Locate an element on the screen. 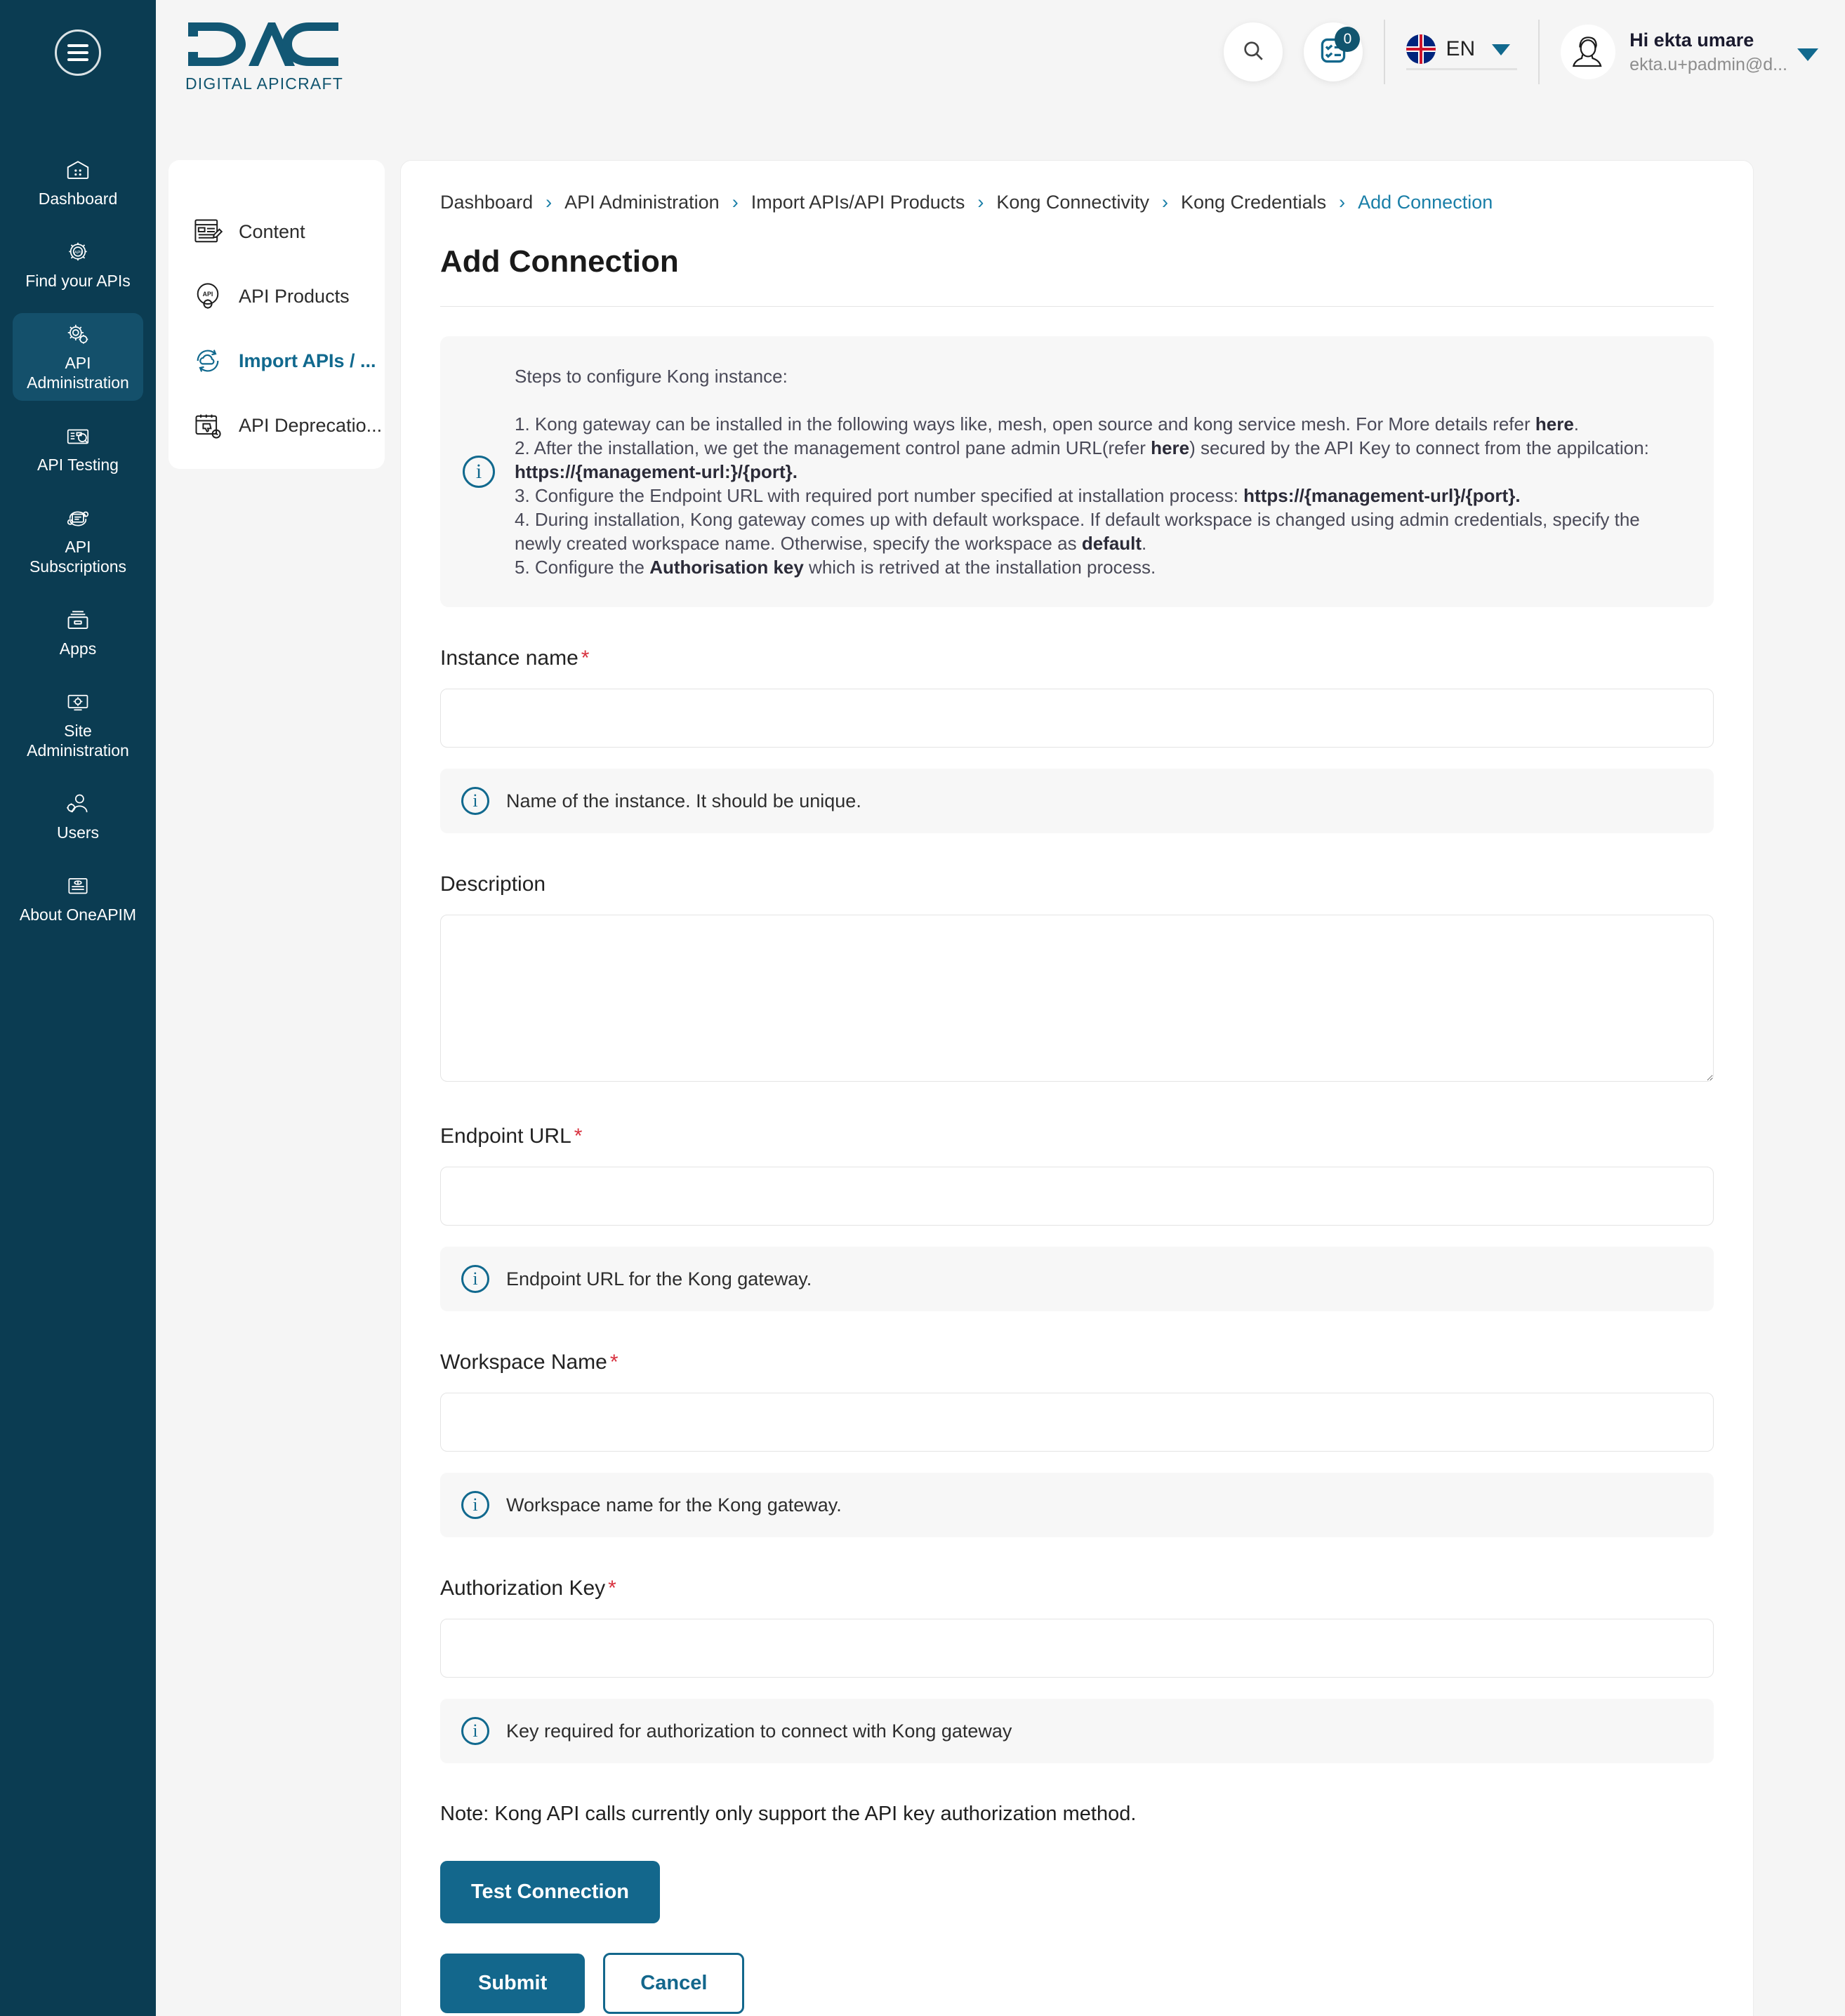  endpoint-url-hint: i Endpoint URL for the Kong gateway. is located at coordinates (1077, 1279).